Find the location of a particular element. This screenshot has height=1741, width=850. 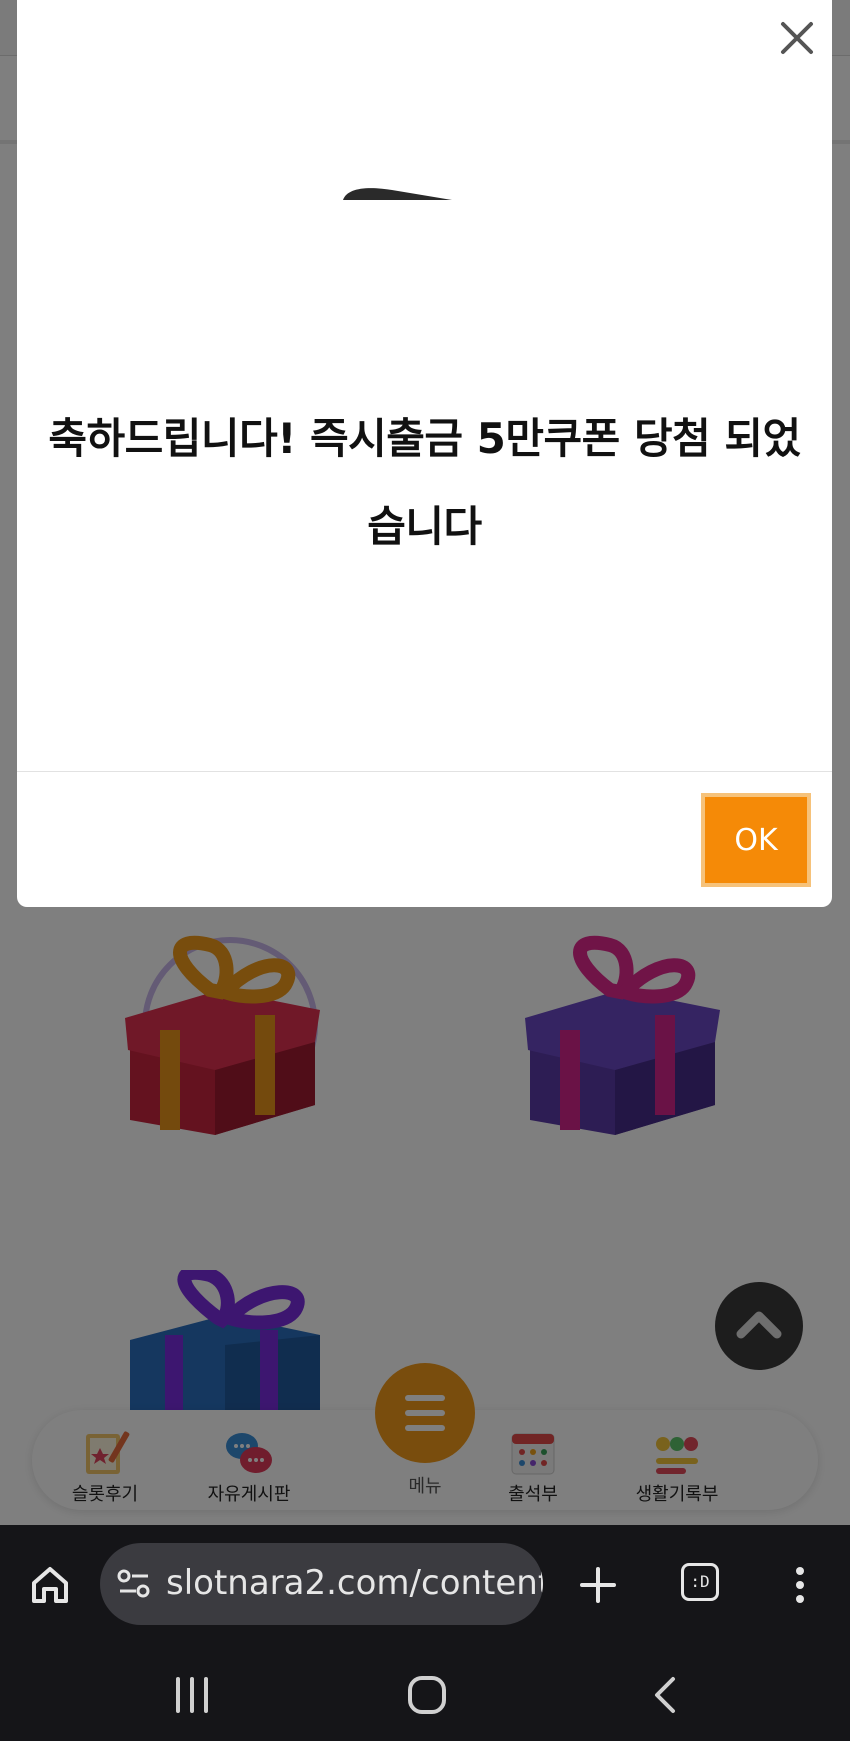

close-icon is located at coordinates (797, 38).